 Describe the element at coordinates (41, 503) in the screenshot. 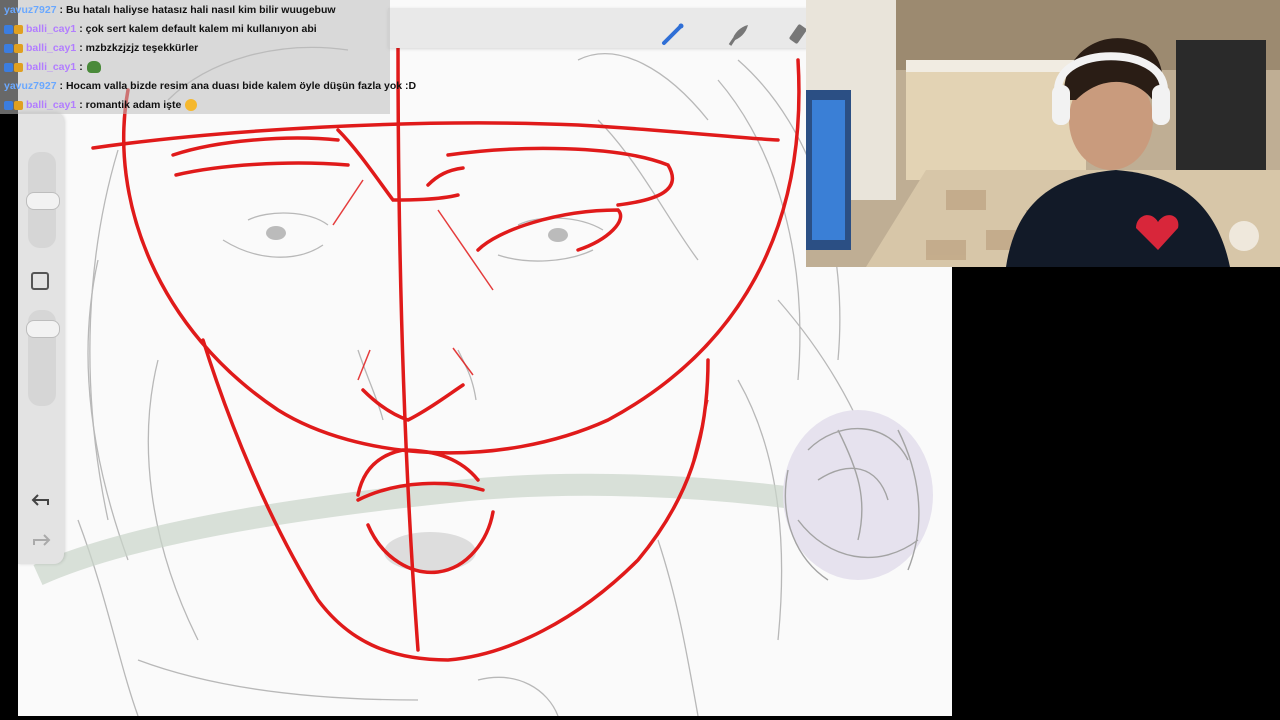

I see `undo-icon` at that location.